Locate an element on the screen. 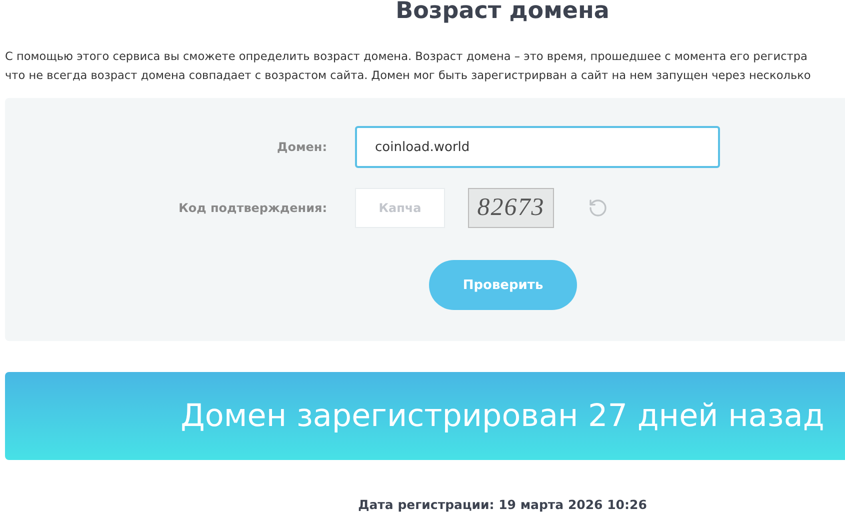  result-headline: Домен зарегистрирован 27 дней назад is located at coordinates (502, 416).